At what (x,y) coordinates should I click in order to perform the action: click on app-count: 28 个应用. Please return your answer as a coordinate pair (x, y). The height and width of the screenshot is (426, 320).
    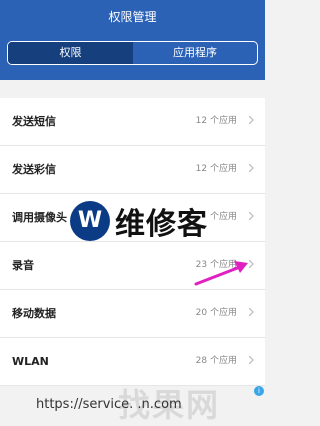
    Looking at the image, I should click on (216, 361).